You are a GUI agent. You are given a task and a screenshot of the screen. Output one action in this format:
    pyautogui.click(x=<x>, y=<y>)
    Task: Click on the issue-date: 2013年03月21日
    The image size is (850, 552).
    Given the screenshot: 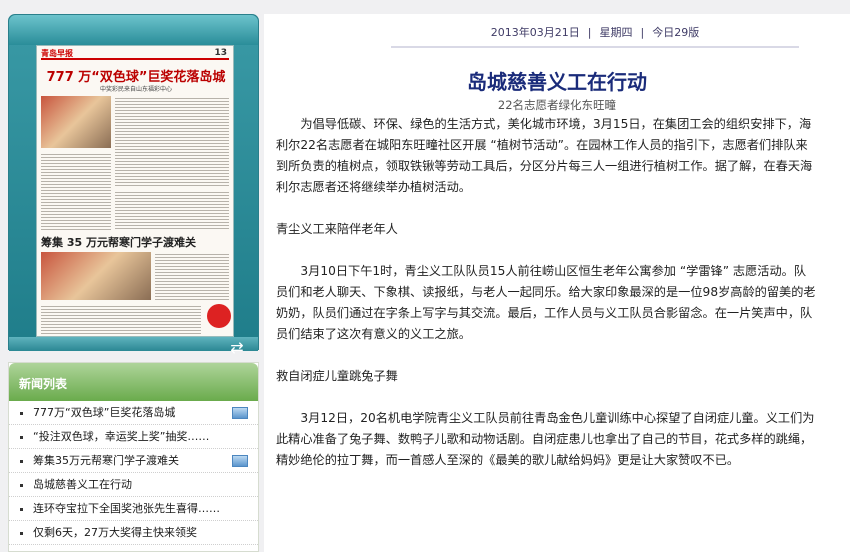 What is the action you would take?
    pyautogui.click(x=535, y=32)
    